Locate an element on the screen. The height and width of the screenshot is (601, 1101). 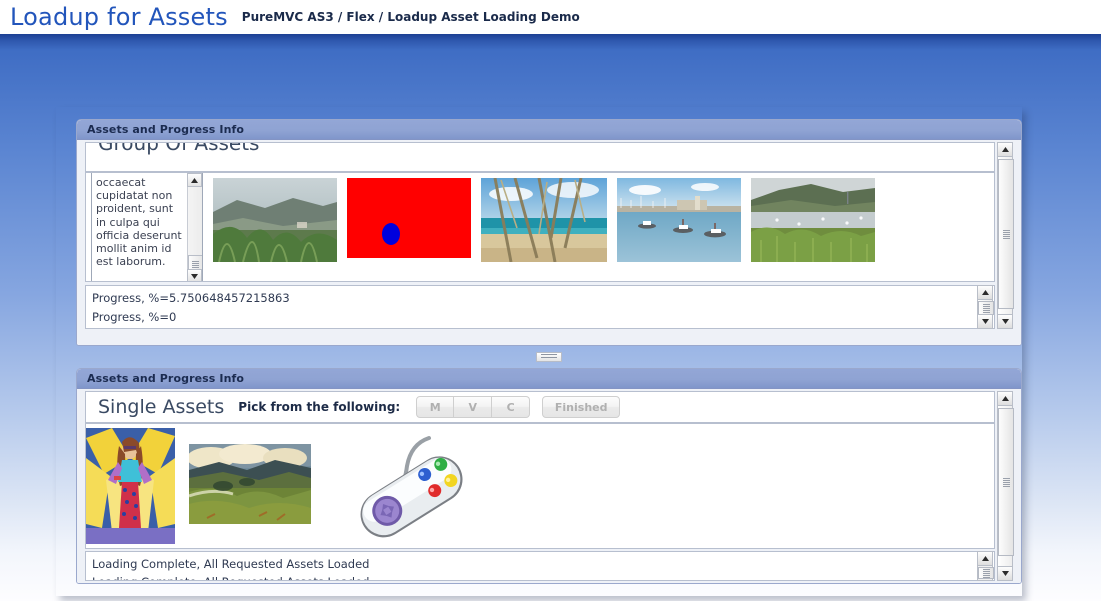
panel-single-title: Assets and Progress Info is located at coordinates (166, 378).